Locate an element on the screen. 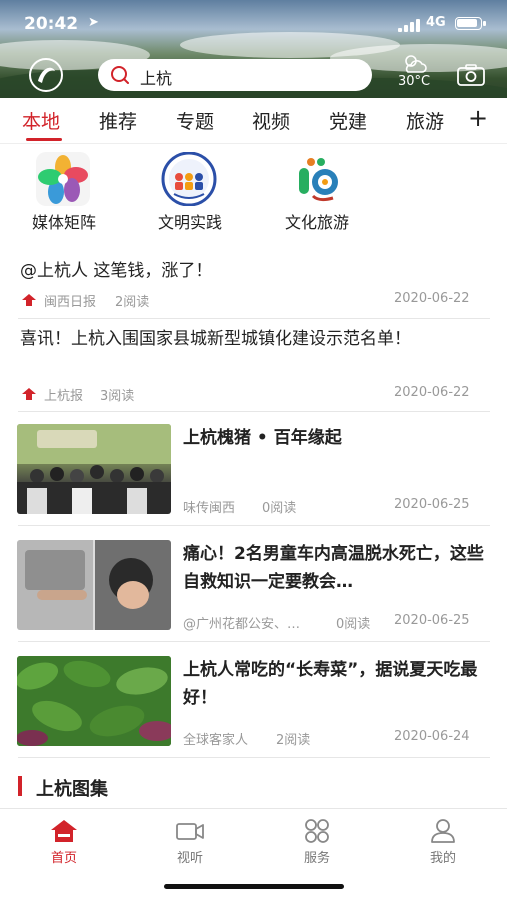 This screenshot has height=900, width=507. news-title: 上杭人常吃的“长寿菜”，据说夏天吃最好！ is located at coordinates (330, 684).